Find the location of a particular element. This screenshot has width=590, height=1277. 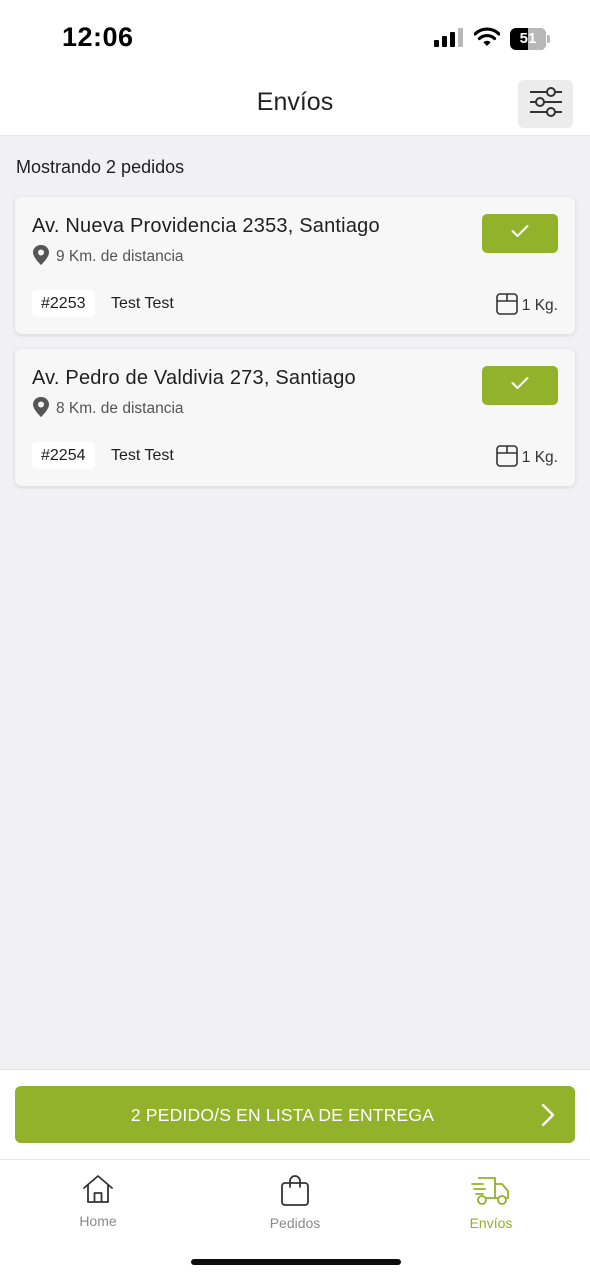

order-address: Av. Nueva Providencia 2353, Santiago is located at coordinates (206, 226).